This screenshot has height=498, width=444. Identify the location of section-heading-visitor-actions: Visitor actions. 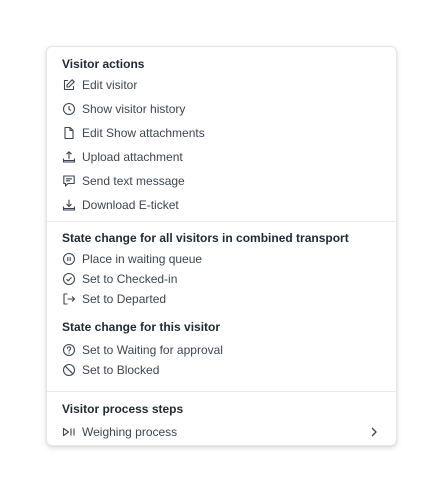
(103, 64).